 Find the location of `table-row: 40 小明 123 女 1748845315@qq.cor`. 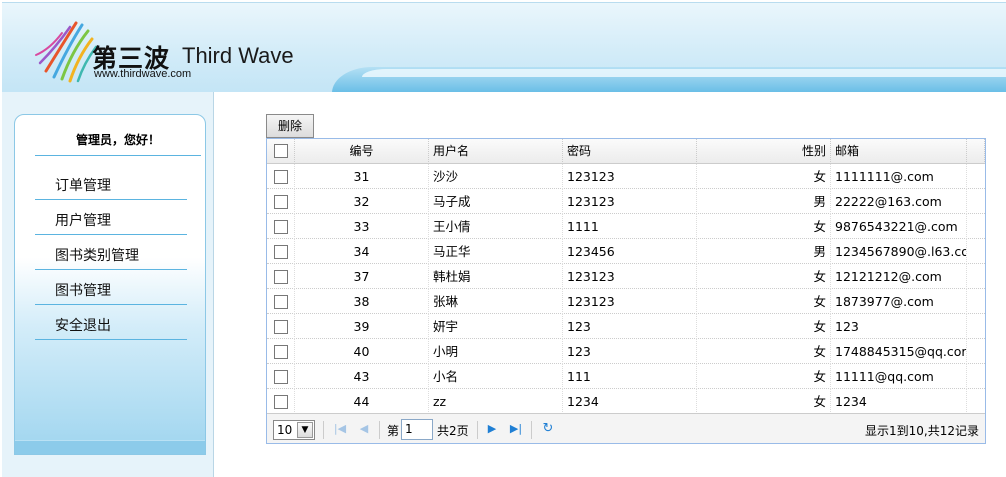

table-row: 40 小明 123 女 1748845315@qq.cor is located at coordinates (626, 351).